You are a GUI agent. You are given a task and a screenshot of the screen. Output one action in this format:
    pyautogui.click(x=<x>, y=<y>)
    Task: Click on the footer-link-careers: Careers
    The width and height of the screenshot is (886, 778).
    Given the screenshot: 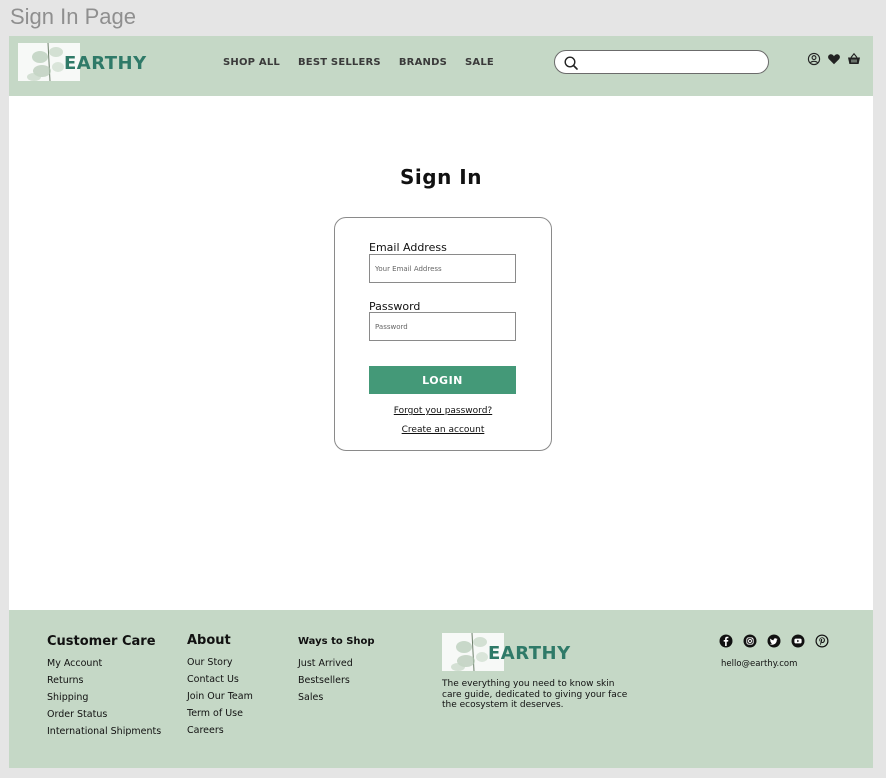 What is the action you would take?
    pyautogui.click(x=220, y=730)
    